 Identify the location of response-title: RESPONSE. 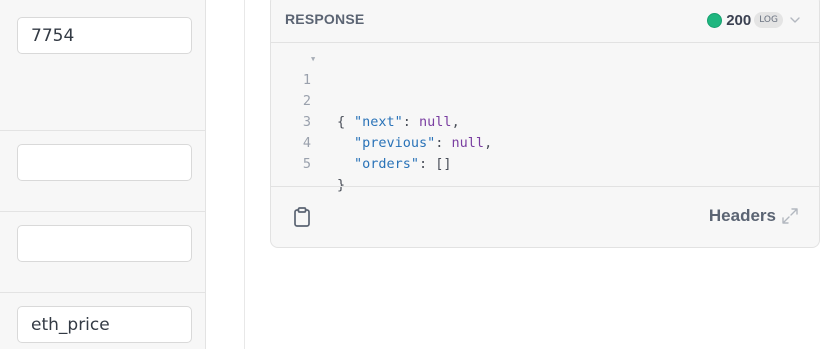
(325, 19).